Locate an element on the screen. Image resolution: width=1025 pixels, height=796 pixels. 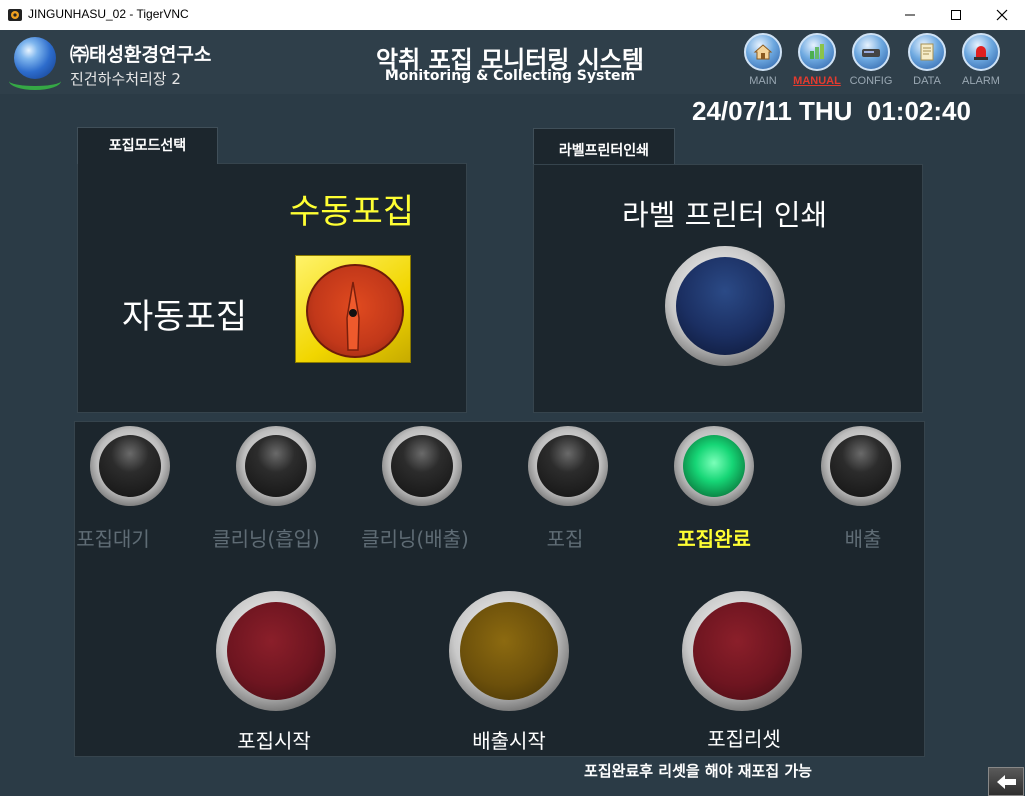
tigervnc-app-icon is located at coordinates (15, 15).